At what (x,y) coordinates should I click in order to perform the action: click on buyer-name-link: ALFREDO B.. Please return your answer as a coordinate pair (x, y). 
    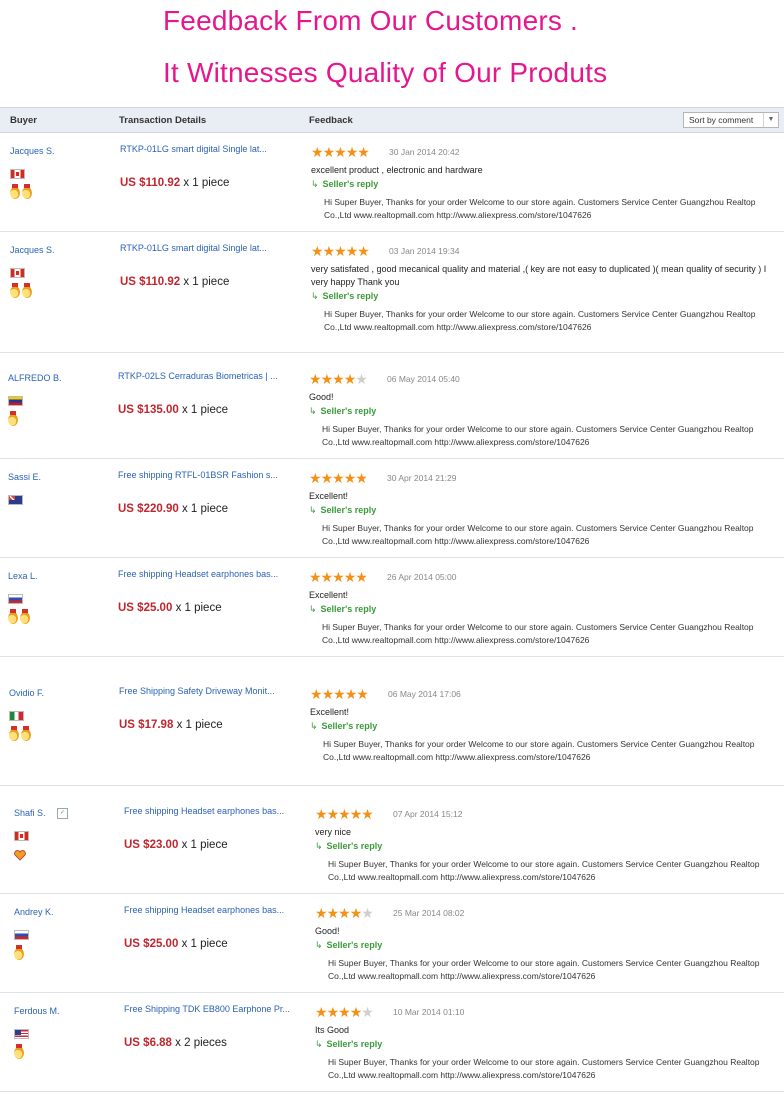
    Looking at the image, I should click on (35, 378).